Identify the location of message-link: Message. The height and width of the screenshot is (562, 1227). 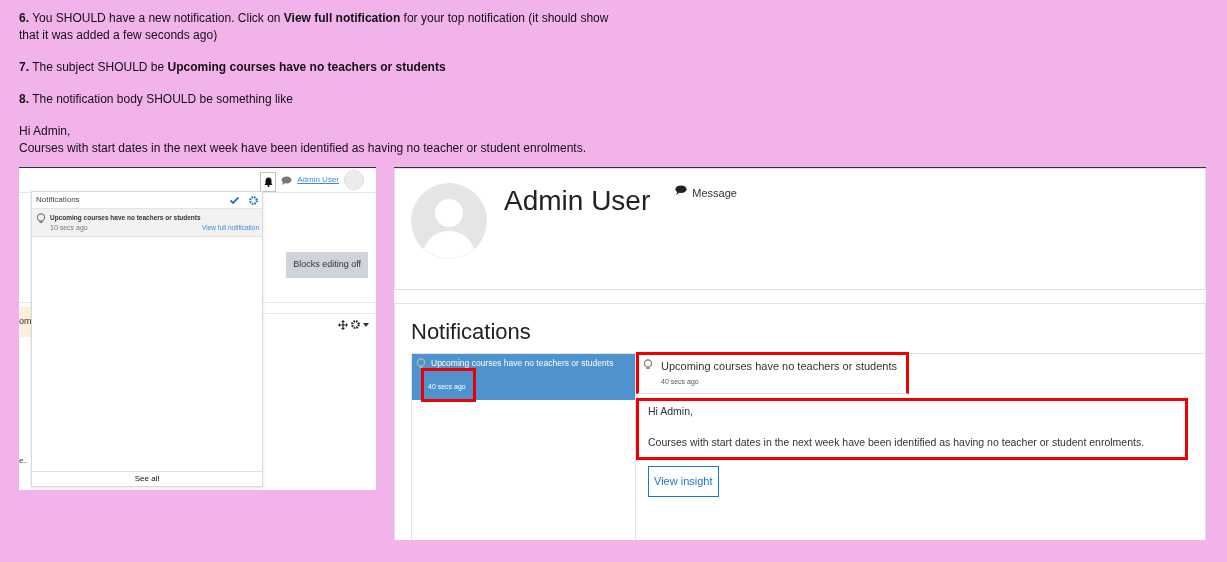
(706, 230).